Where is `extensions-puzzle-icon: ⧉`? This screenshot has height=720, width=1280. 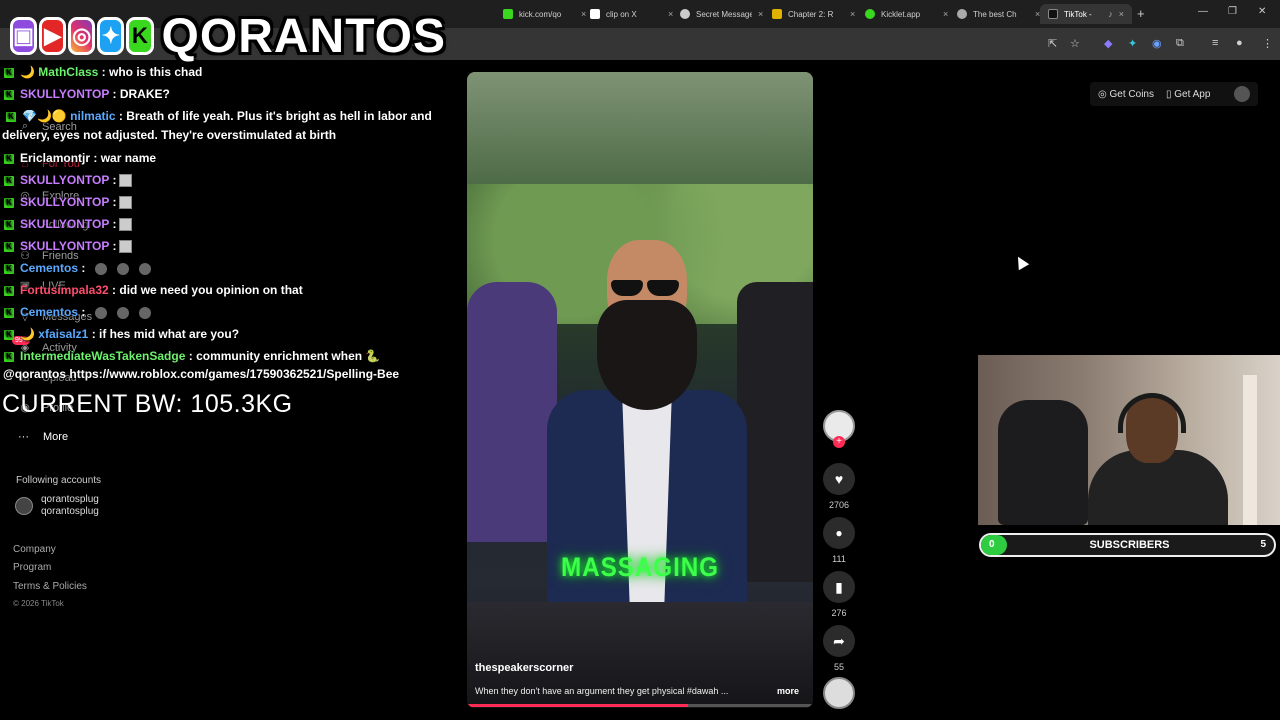
extensions-puzzle-icon: ⧉ is located at coordinates (1180, 43).